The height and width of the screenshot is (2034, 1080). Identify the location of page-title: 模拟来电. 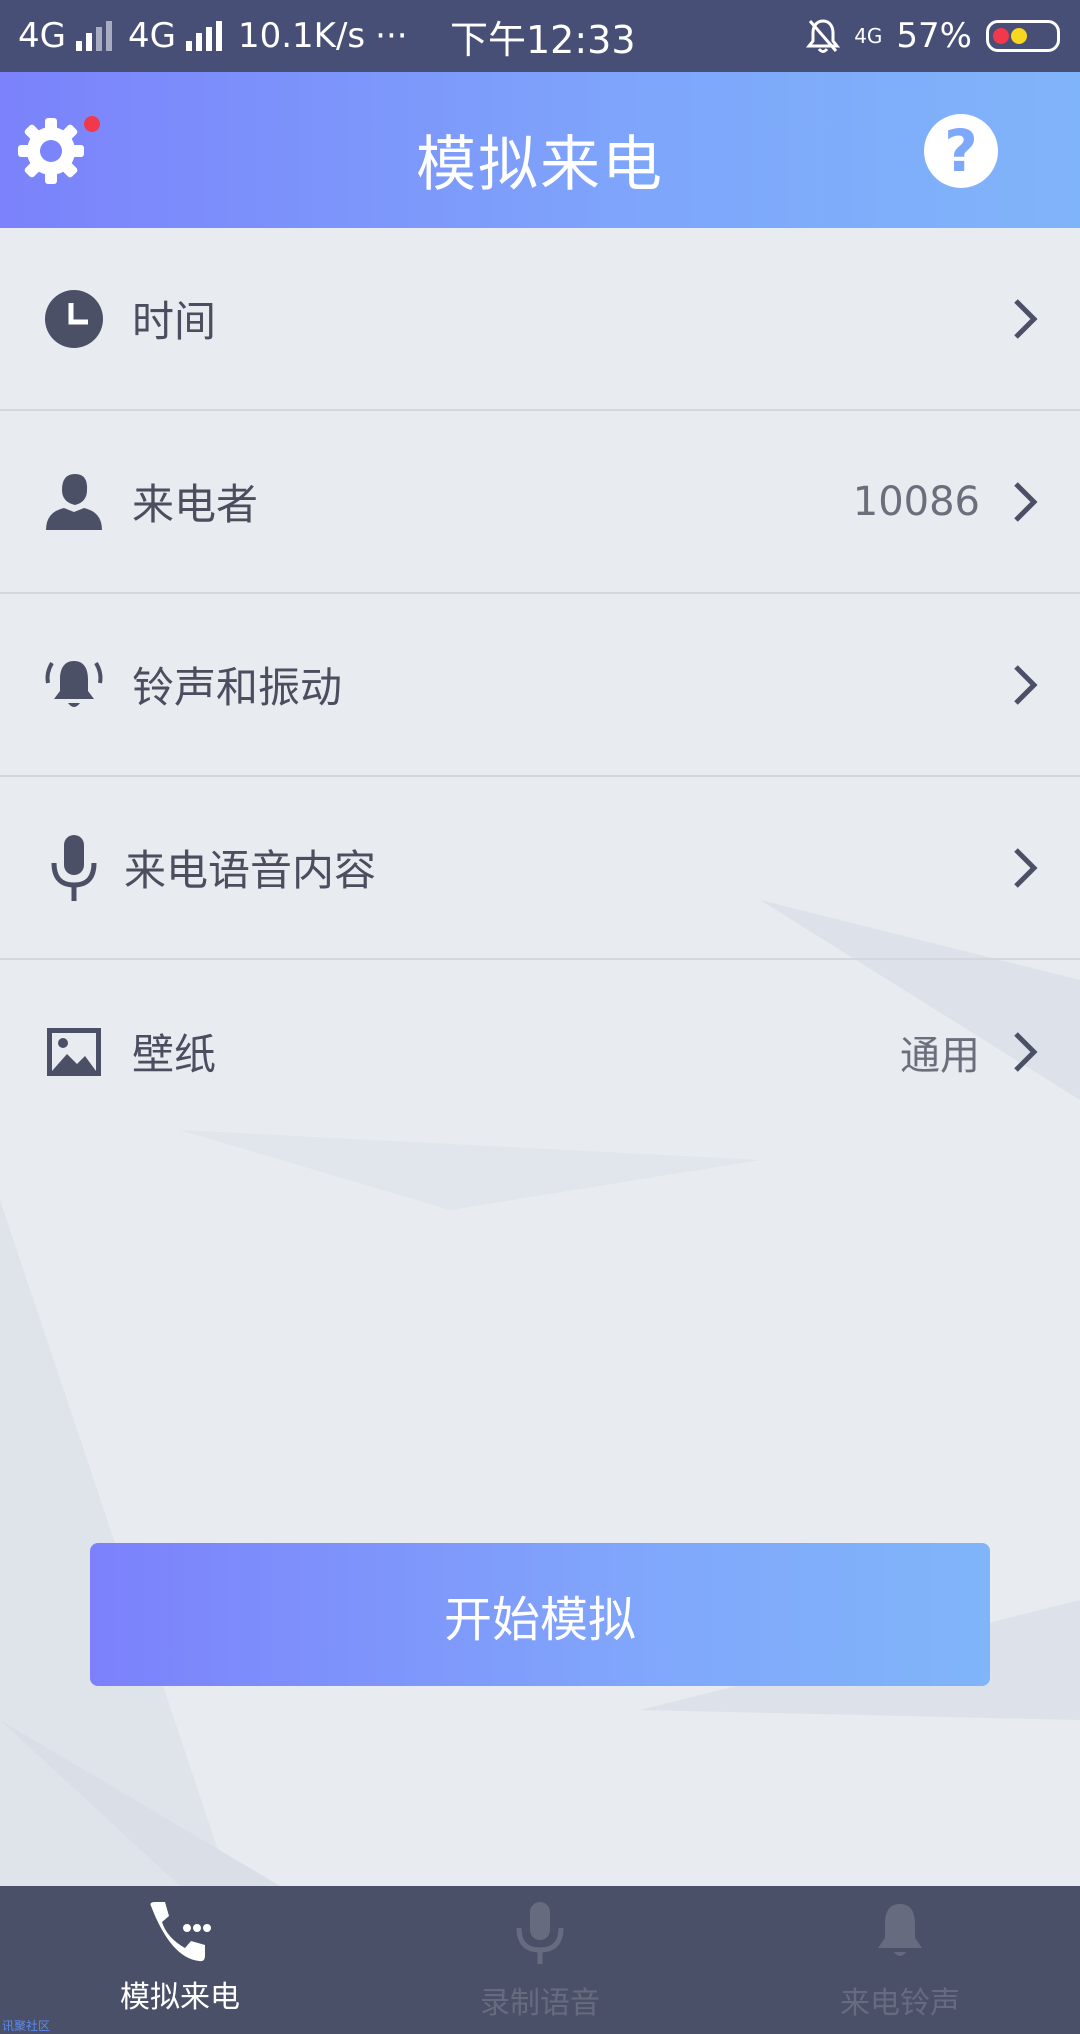
(540, 165).